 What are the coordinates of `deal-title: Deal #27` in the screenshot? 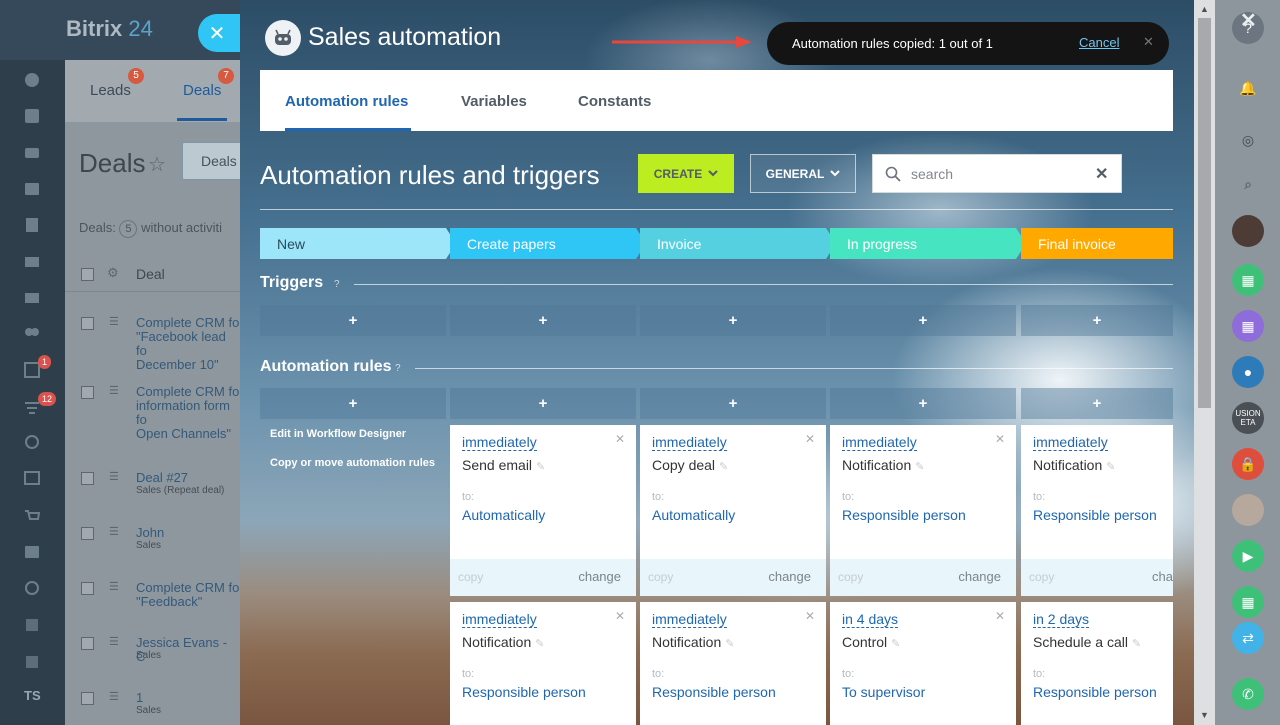 It's located at (162, 478).